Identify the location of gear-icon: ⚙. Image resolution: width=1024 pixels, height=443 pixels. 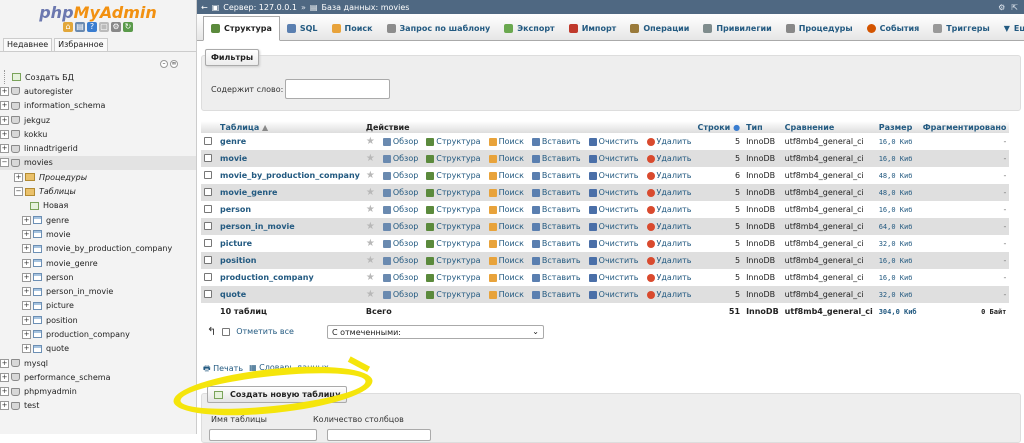
(116, 27).